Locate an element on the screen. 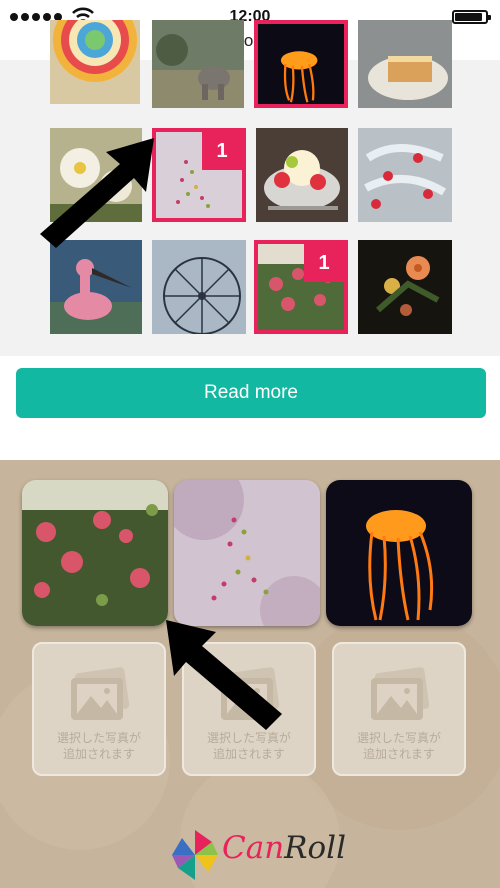 This screenshot has height=888, width=500. gallery-photo-jellyfish is located at coordinates (301, 64).